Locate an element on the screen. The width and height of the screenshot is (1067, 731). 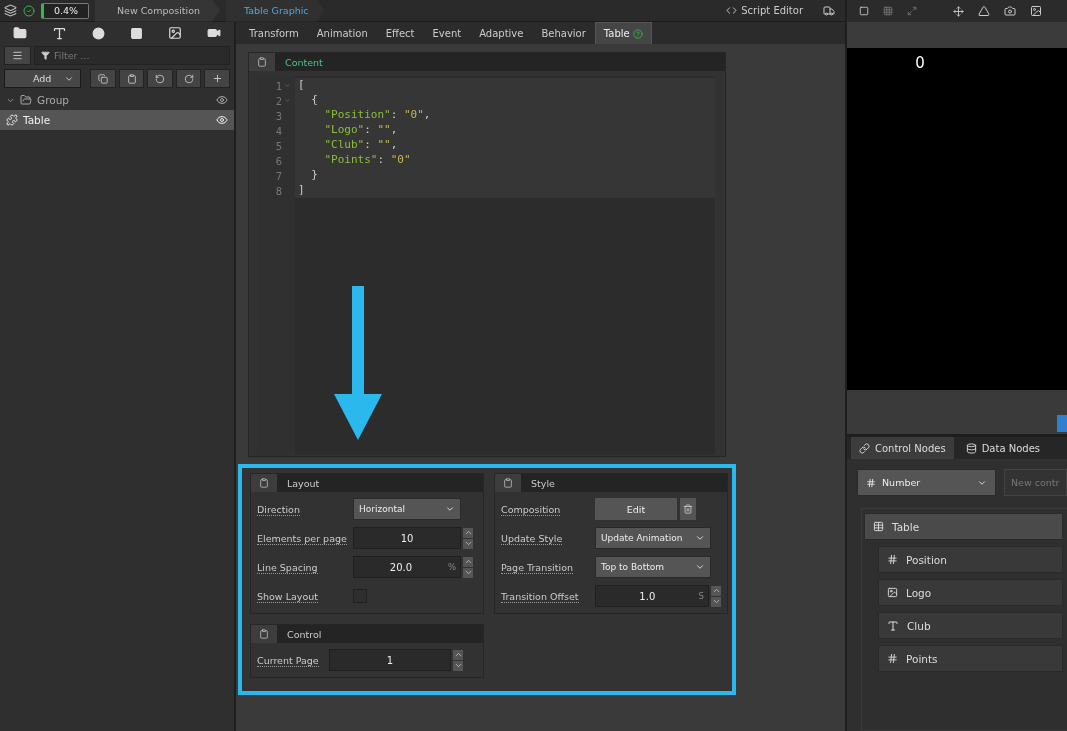
field-label: Transition Offset is located at coordinates (540, 596).